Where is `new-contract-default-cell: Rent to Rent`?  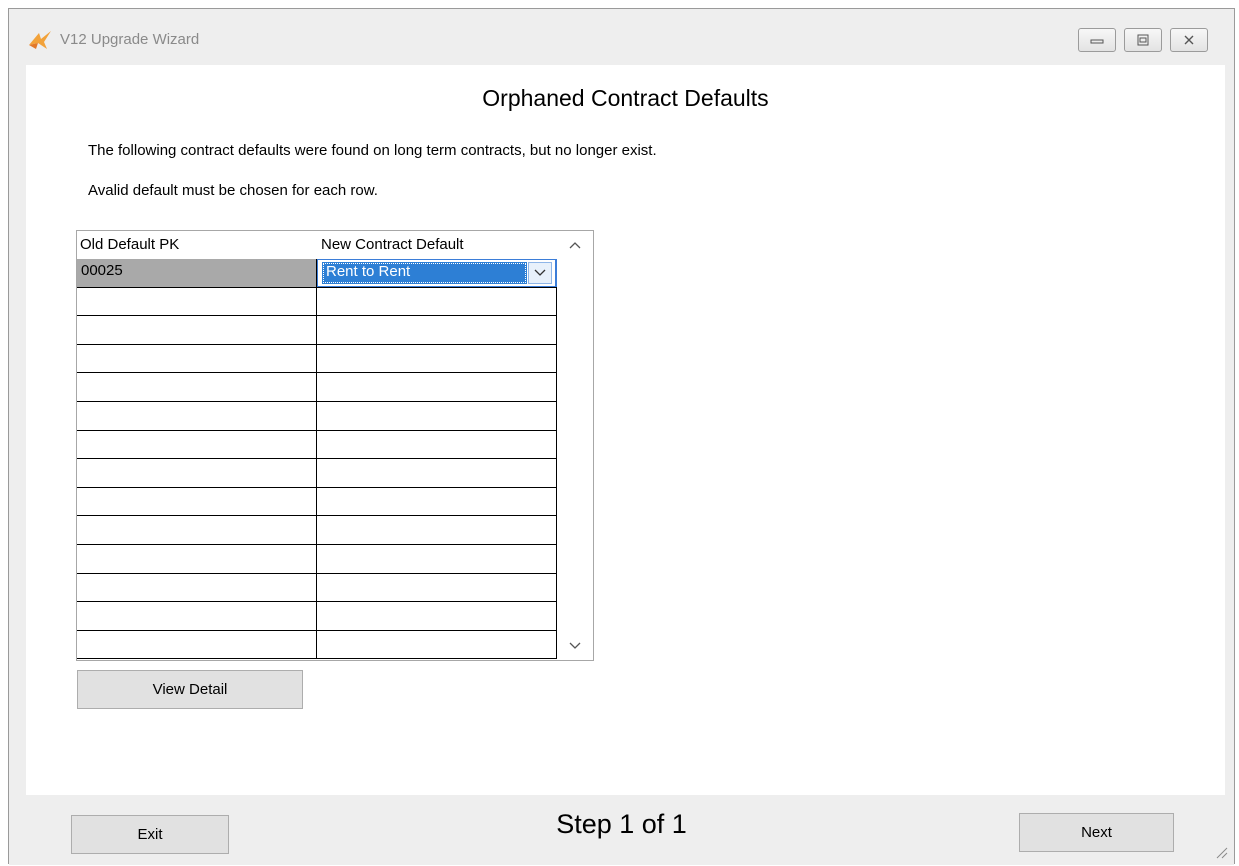 new-contract-default-cell: Rent to Rent is located at coordinates (437, 273).